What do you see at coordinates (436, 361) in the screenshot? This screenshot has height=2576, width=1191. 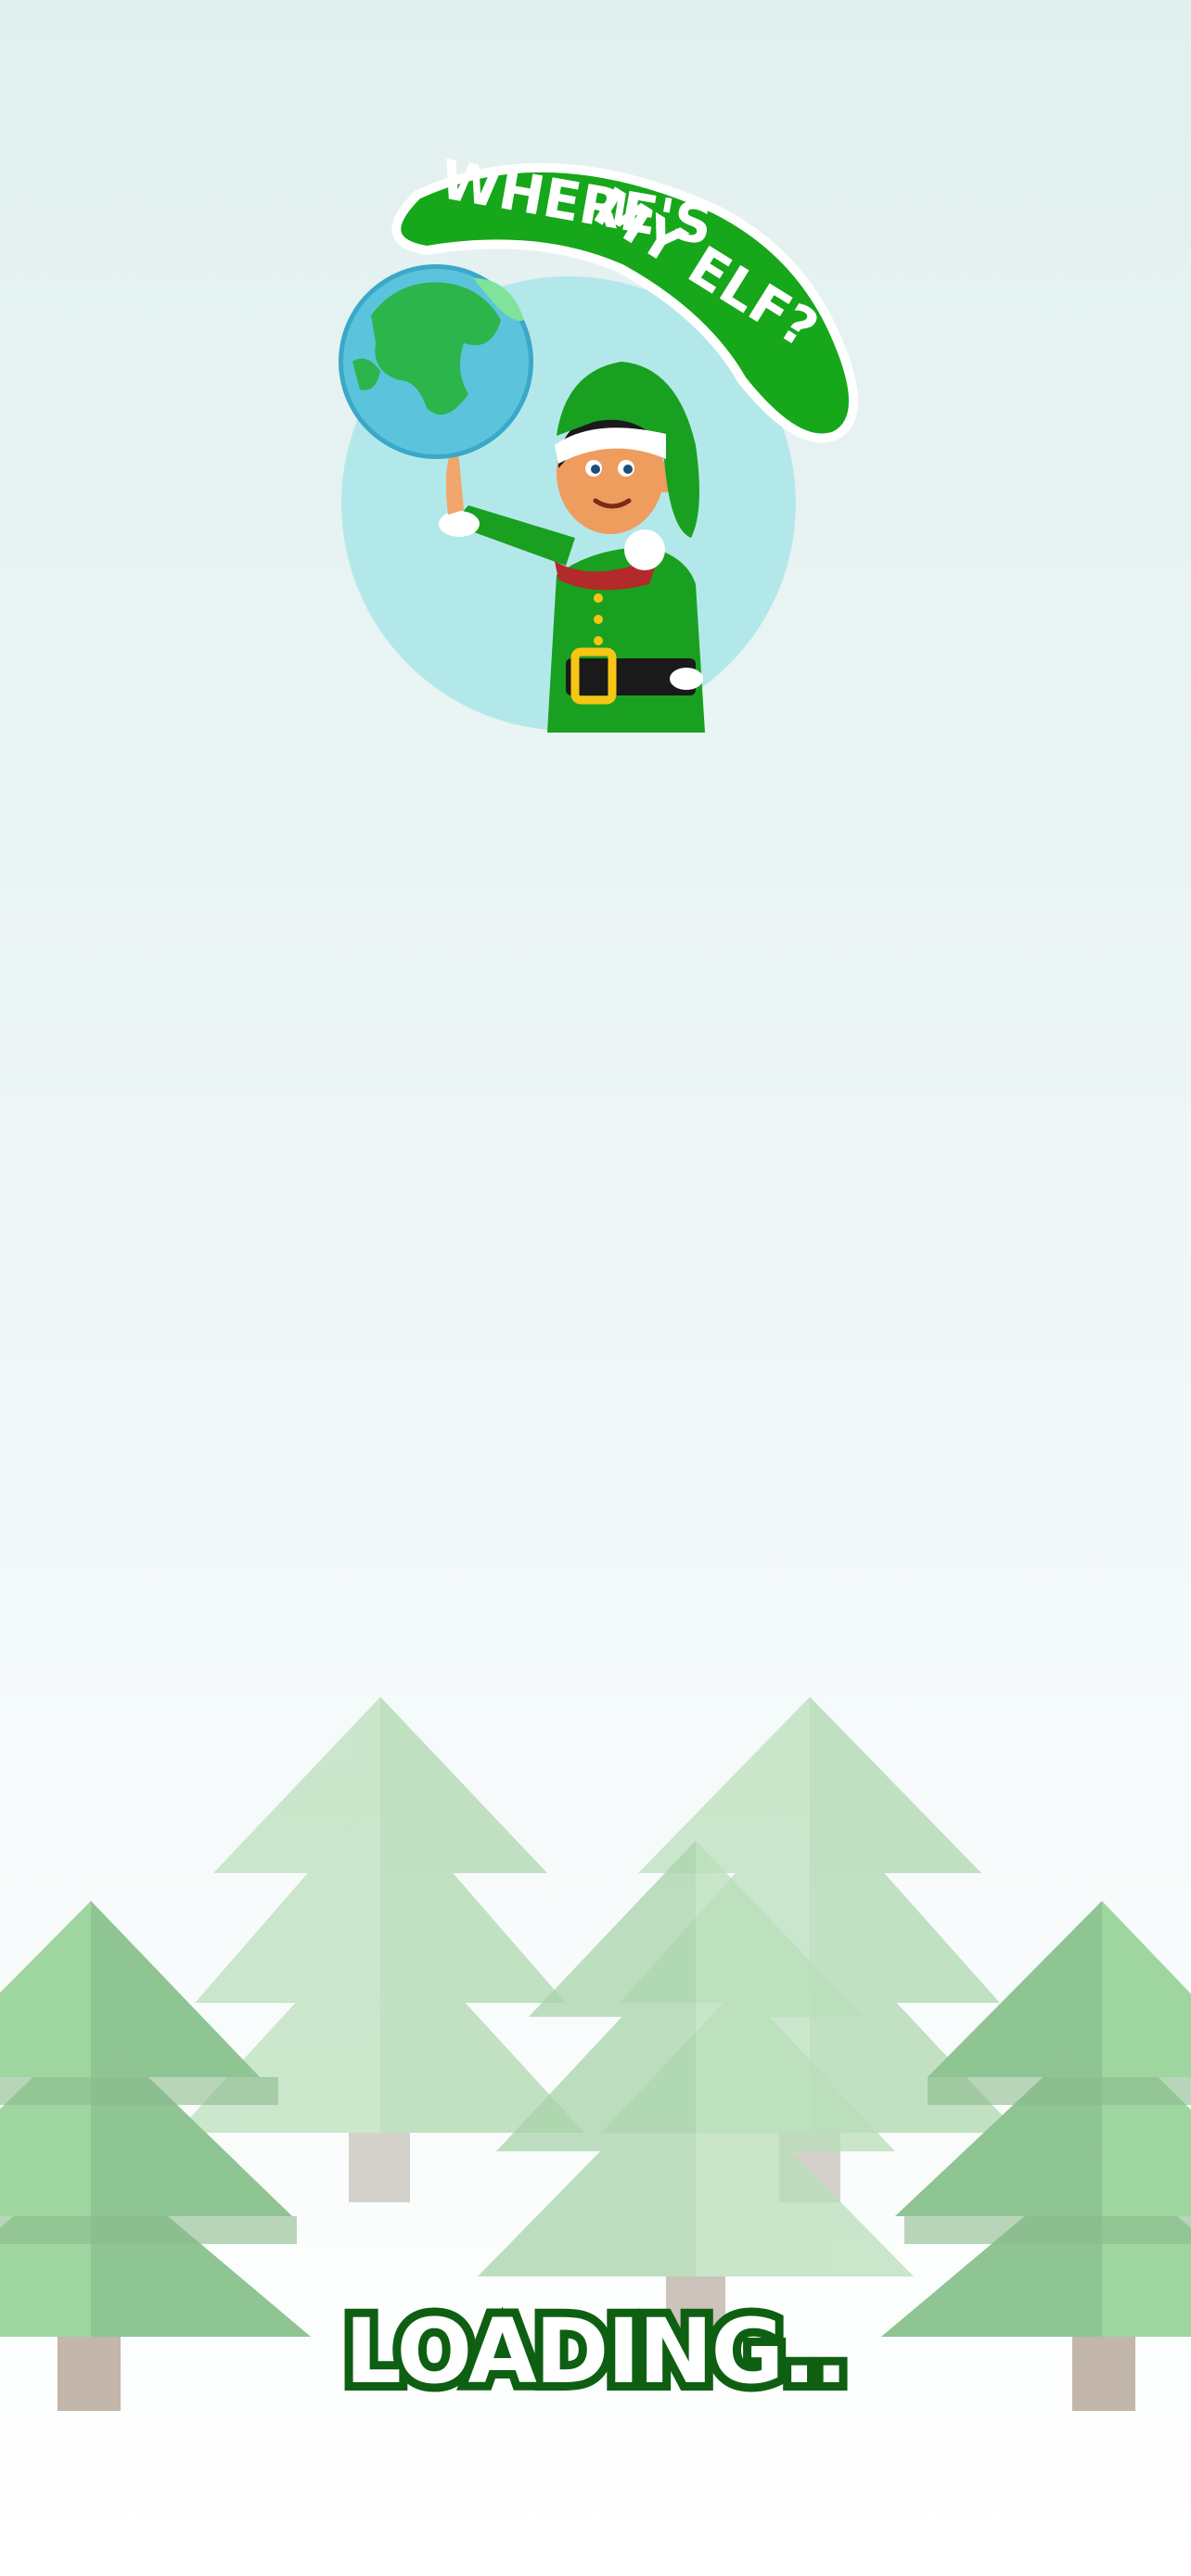 I see `globe-icon` at bounding box center [436, 361].